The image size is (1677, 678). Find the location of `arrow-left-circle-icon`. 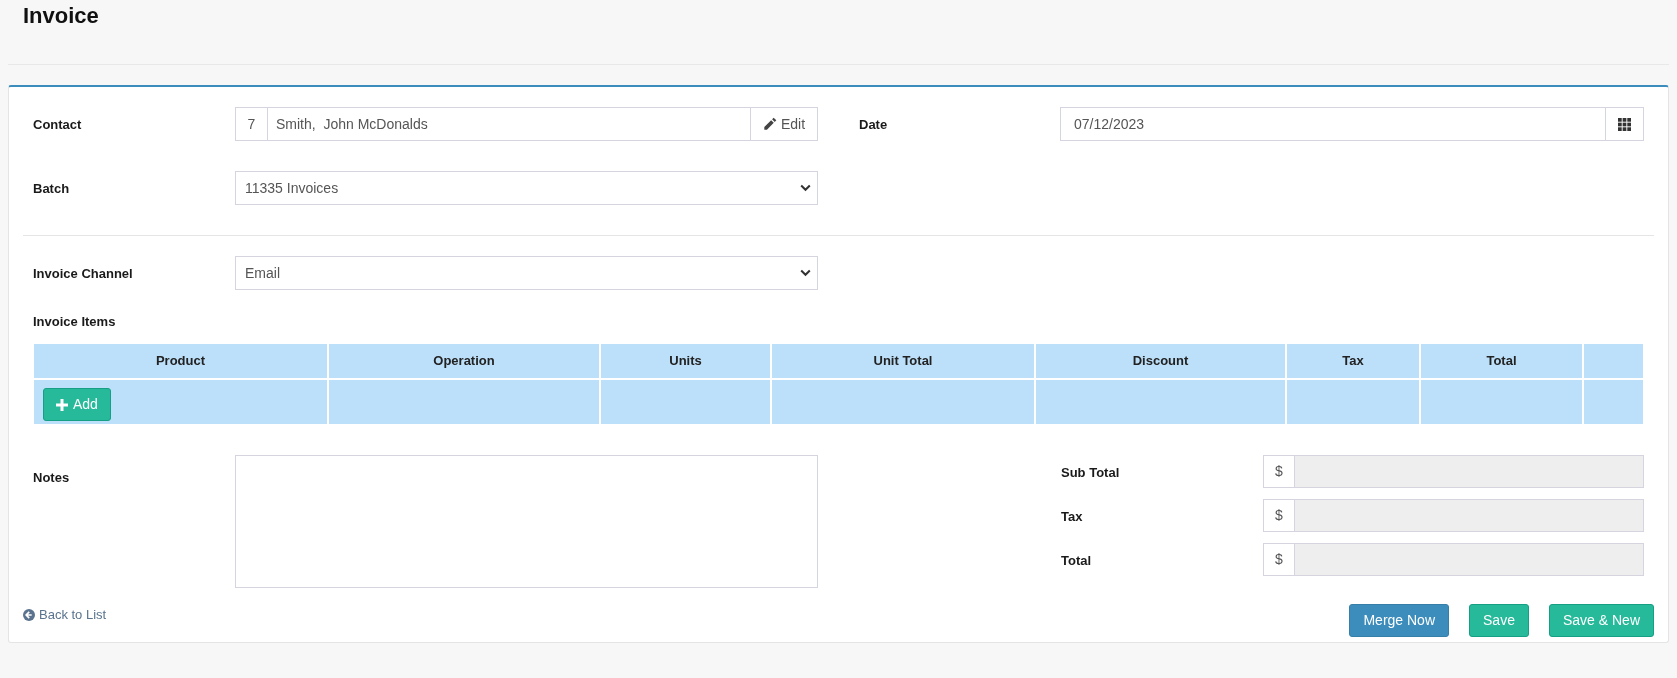

arrow-left-circle-icon is located at coordinates (29, 614).